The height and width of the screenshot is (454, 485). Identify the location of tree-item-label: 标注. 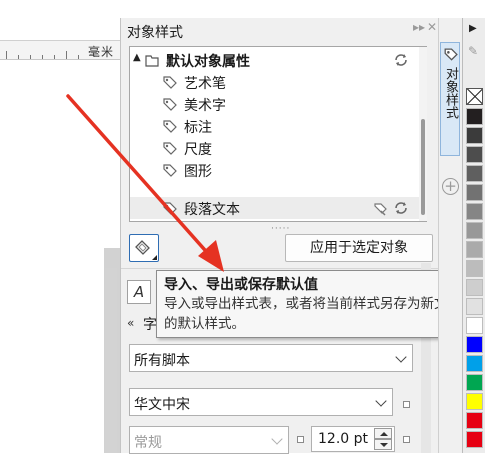
(198, 128).